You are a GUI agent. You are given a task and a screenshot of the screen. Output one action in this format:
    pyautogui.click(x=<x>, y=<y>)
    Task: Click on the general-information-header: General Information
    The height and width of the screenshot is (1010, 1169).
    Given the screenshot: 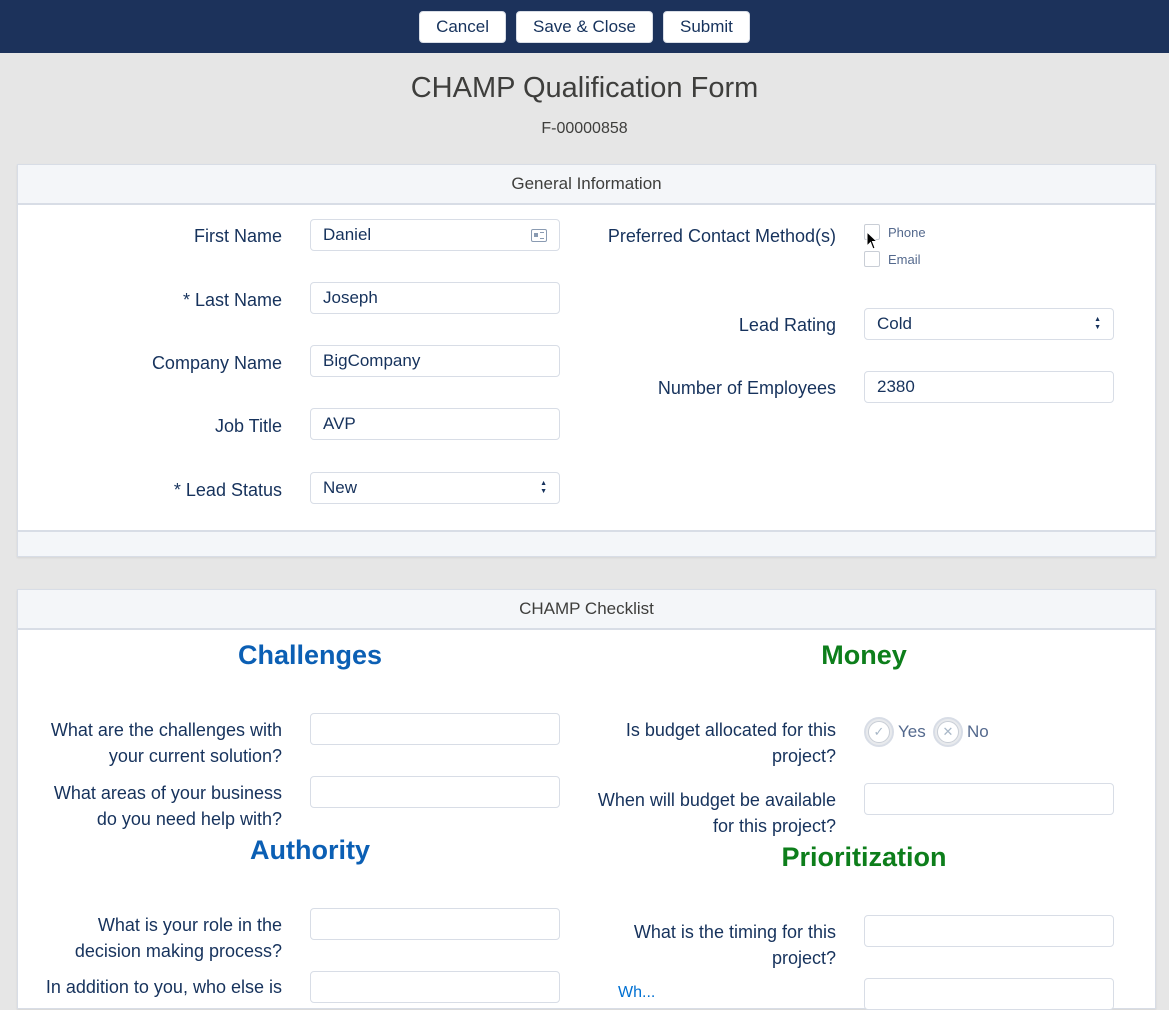 What is the action you would take?
    pyautogui.click(x=586, y=185)
    